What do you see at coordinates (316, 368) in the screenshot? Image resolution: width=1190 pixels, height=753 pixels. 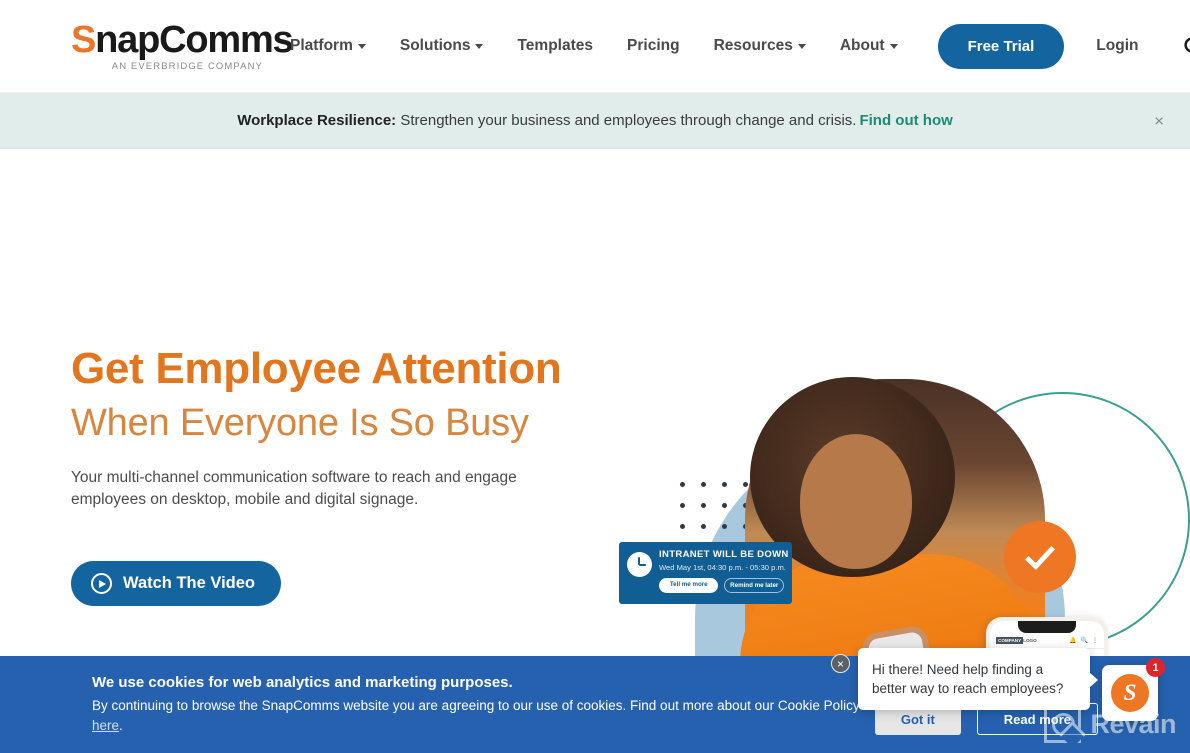 I see `hero-headline-line1: Get Employee Attention` at bounding box center [316, 368].